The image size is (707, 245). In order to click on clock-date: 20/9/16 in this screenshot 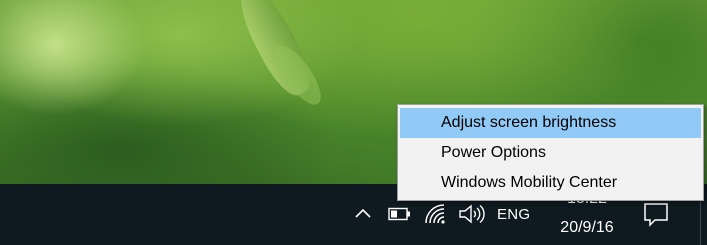, I will do `click(587, 228)`.